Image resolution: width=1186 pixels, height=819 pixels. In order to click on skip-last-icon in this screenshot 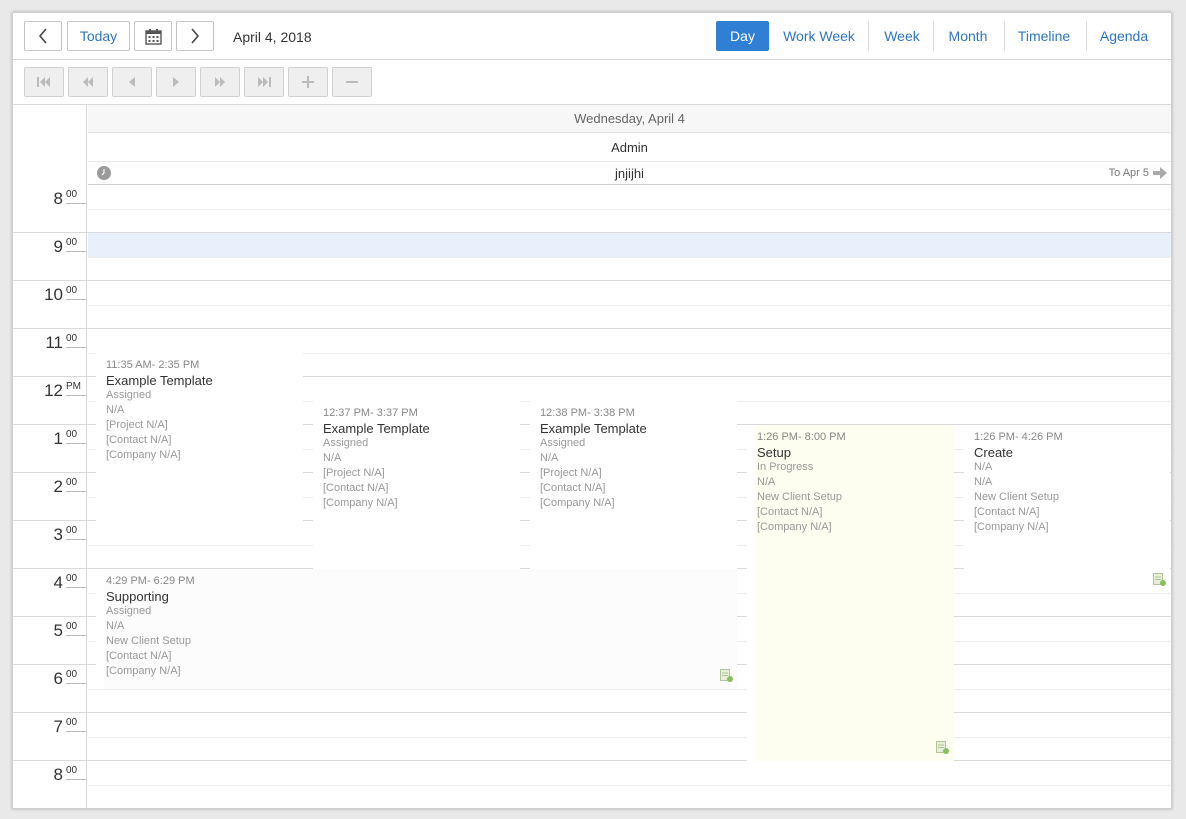, I will do `click(264, 82)`.